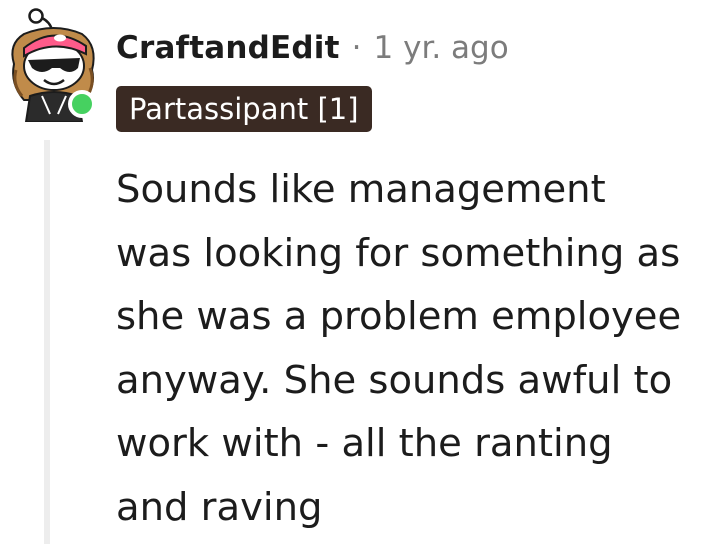 The image size is (725, 544). What do you see at coordinates (54, 63) in the screenshot?
I see `user-avatar` at bounding box center [54, 63].